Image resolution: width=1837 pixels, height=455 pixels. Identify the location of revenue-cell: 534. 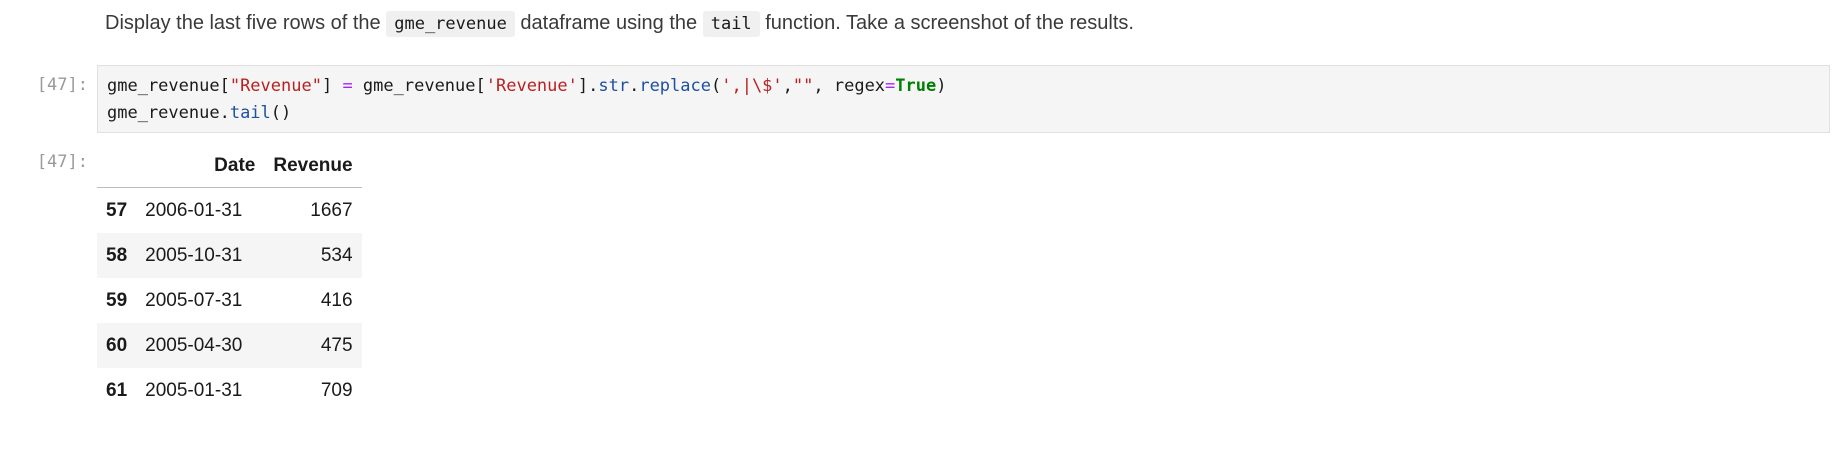
(336, 255).